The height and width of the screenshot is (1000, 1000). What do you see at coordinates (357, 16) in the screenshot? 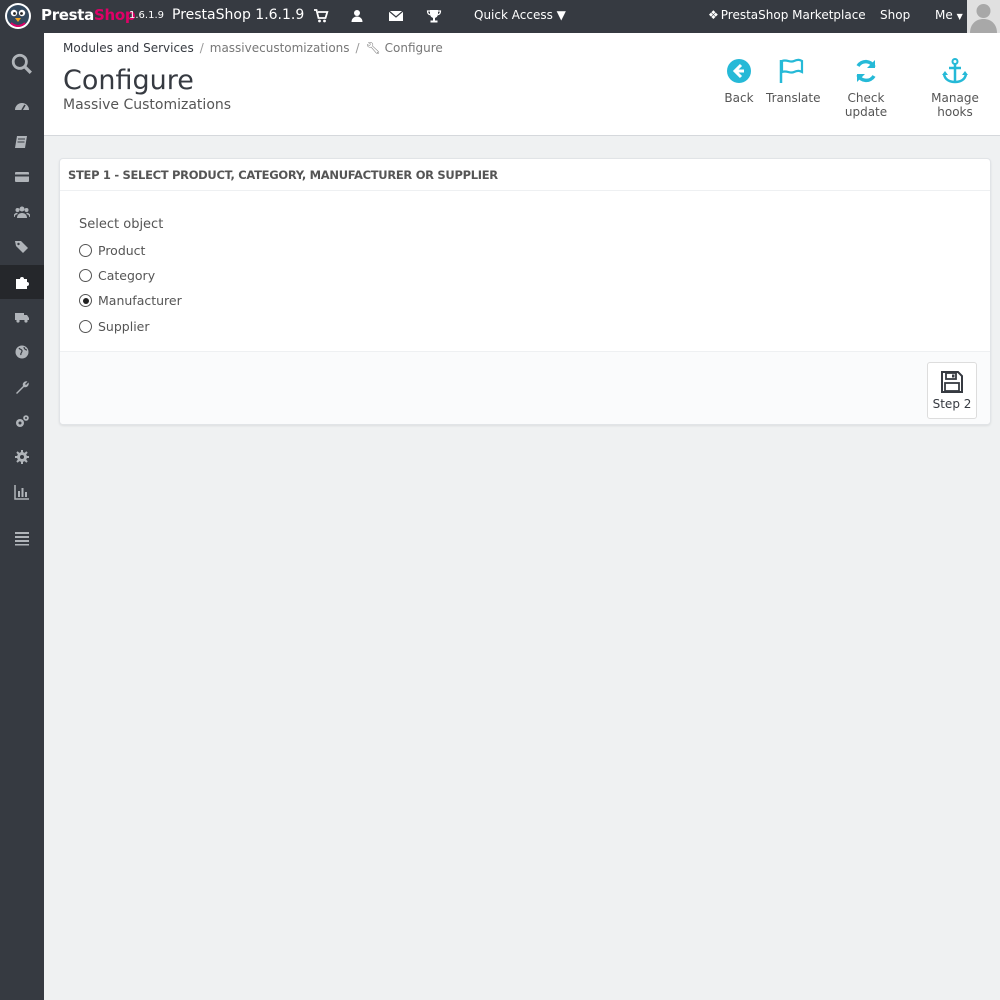
I see `user-icon` at bounding box center [357, 16].